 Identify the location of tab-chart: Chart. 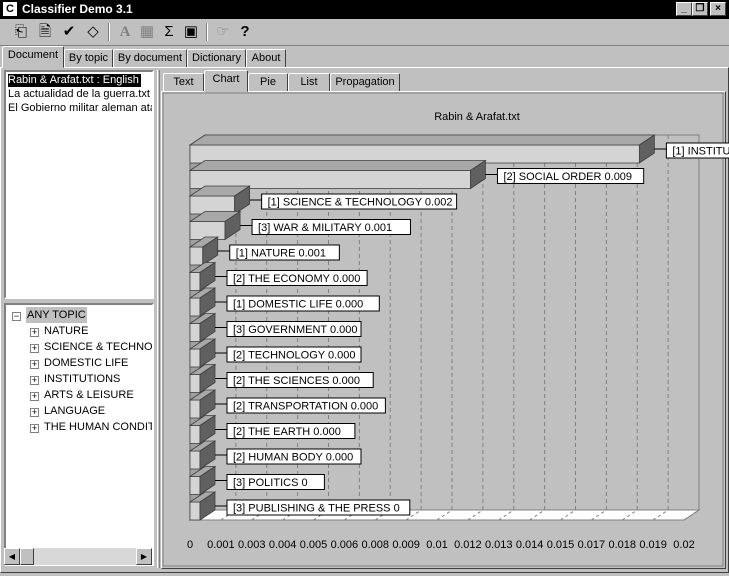
(226, 81).